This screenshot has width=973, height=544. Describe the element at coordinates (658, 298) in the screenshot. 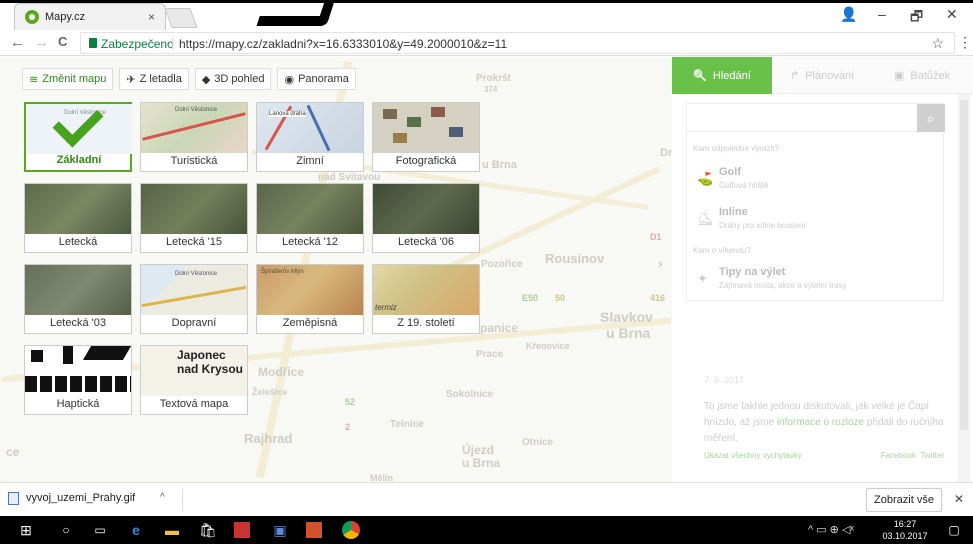

I see `map-label: 416` at that location.